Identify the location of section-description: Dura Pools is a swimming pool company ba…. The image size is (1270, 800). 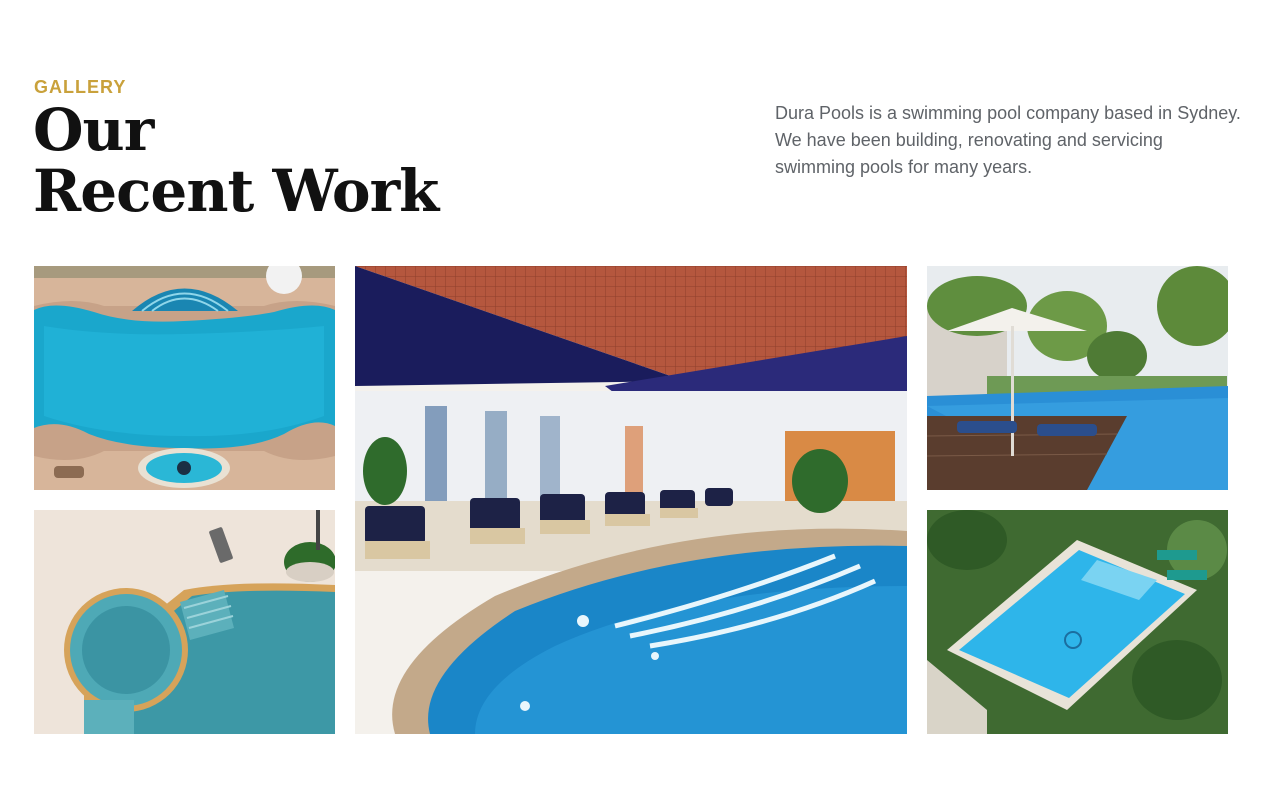
(1008, 140).